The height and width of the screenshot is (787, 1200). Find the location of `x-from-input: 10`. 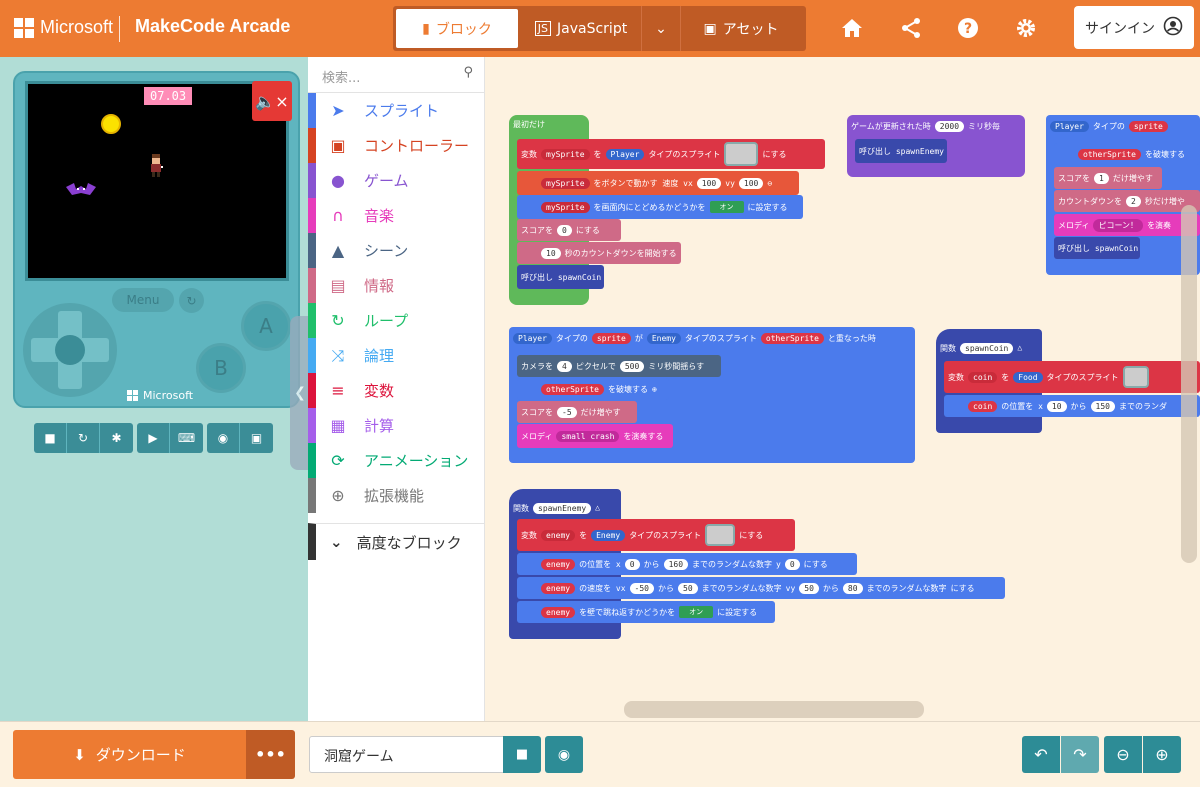

x-from-input: 10 is located at coordinates (1056, 406).